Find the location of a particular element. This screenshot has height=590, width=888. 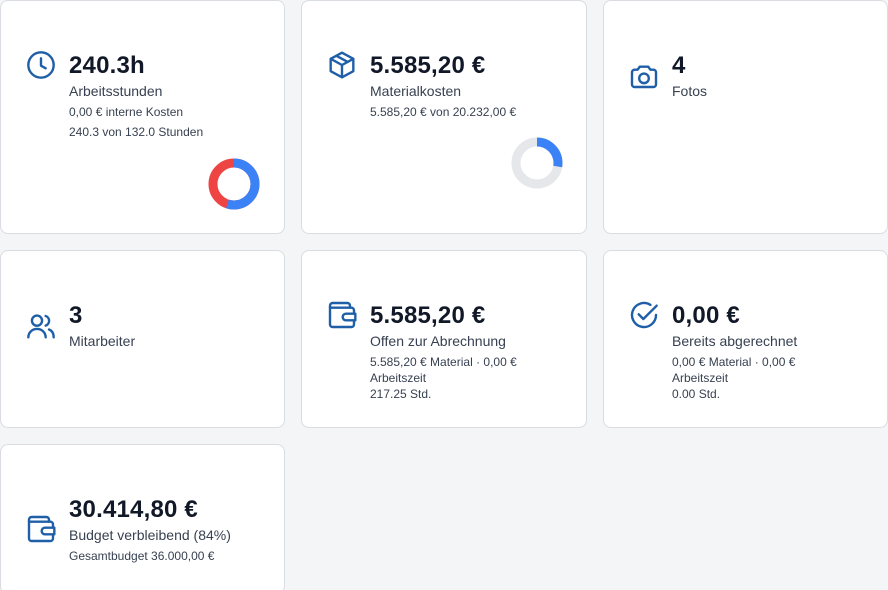

budget-total: Gesamtbudget 36.000,00 € is located at coordinates (142, 556).